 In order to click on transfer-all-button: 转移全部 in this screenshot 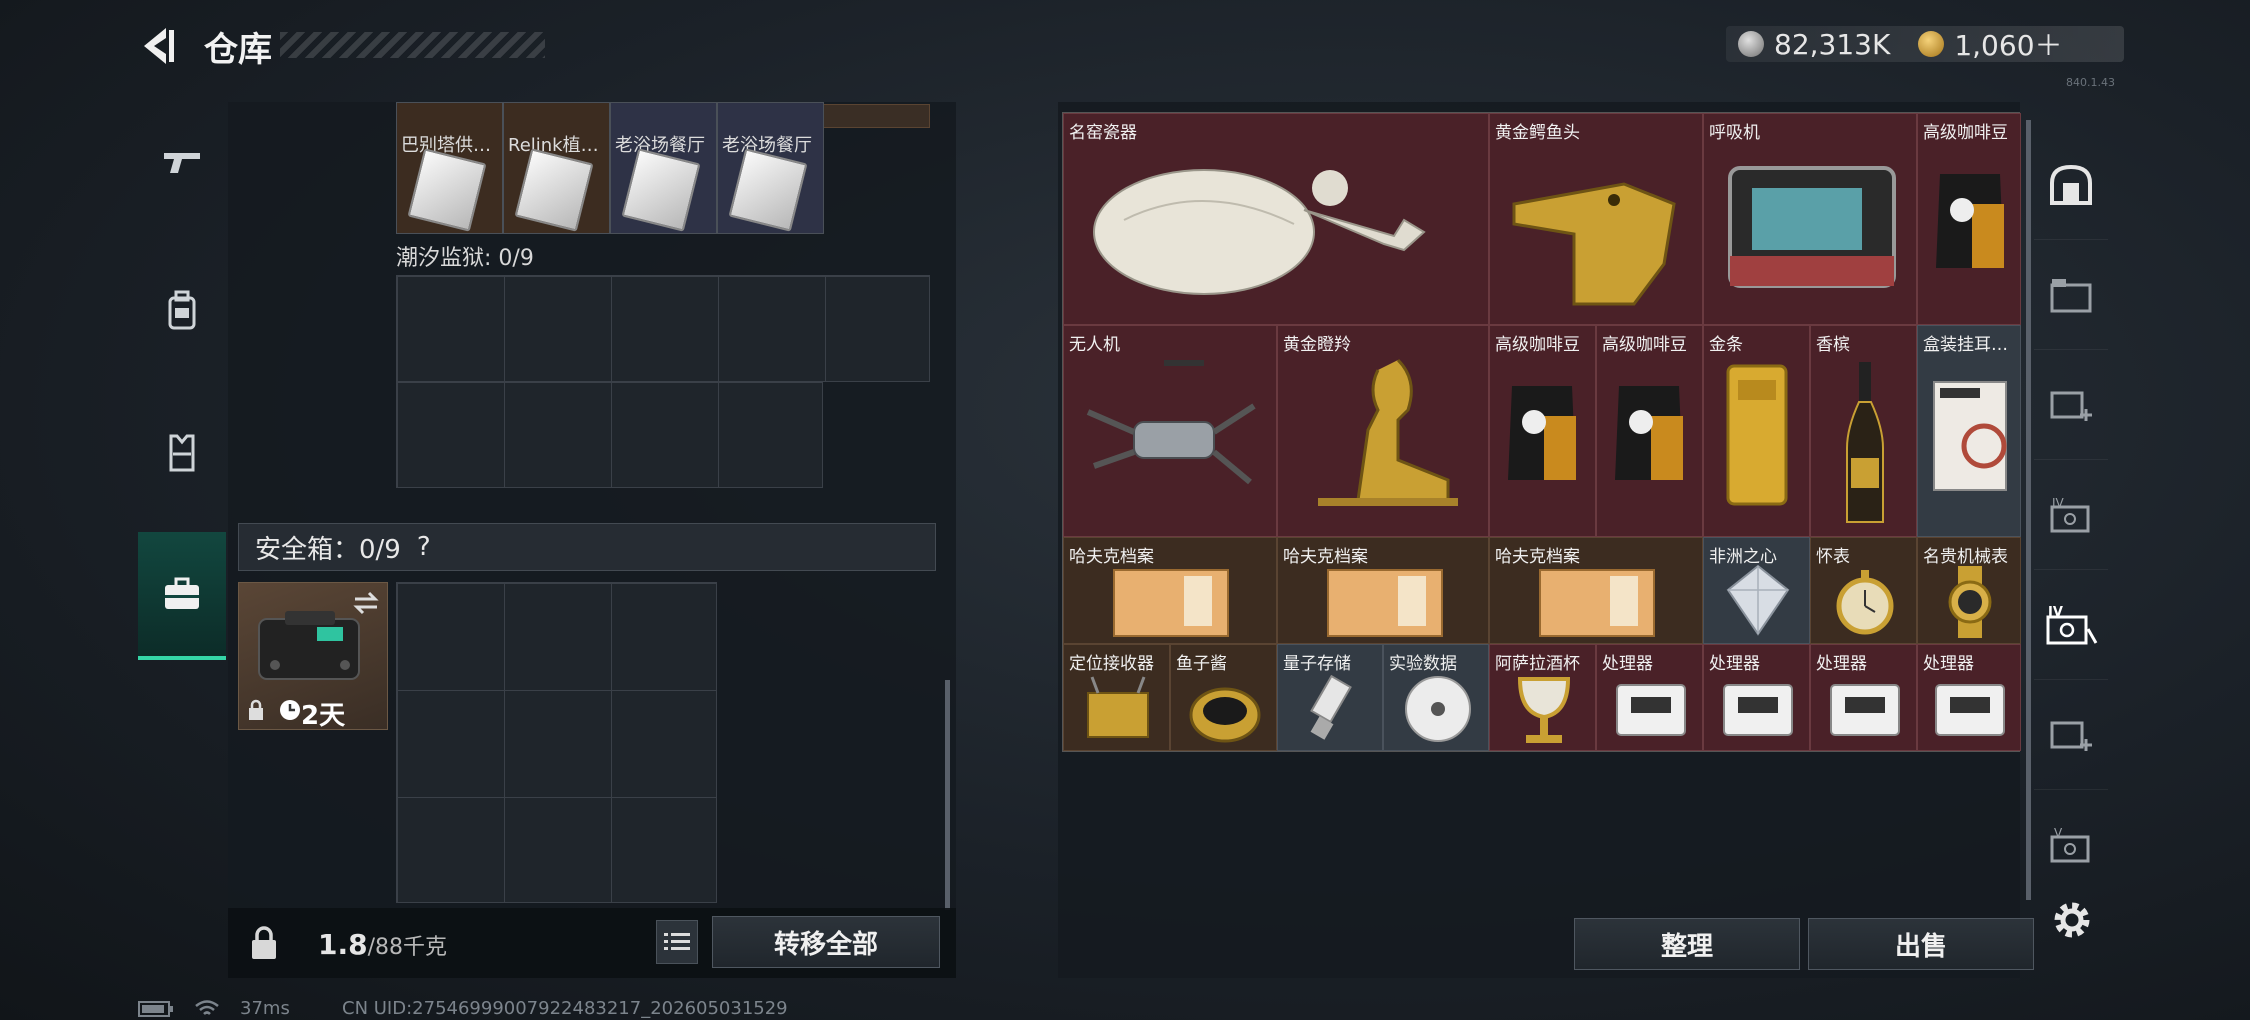, I will do `click(826, 942)`.